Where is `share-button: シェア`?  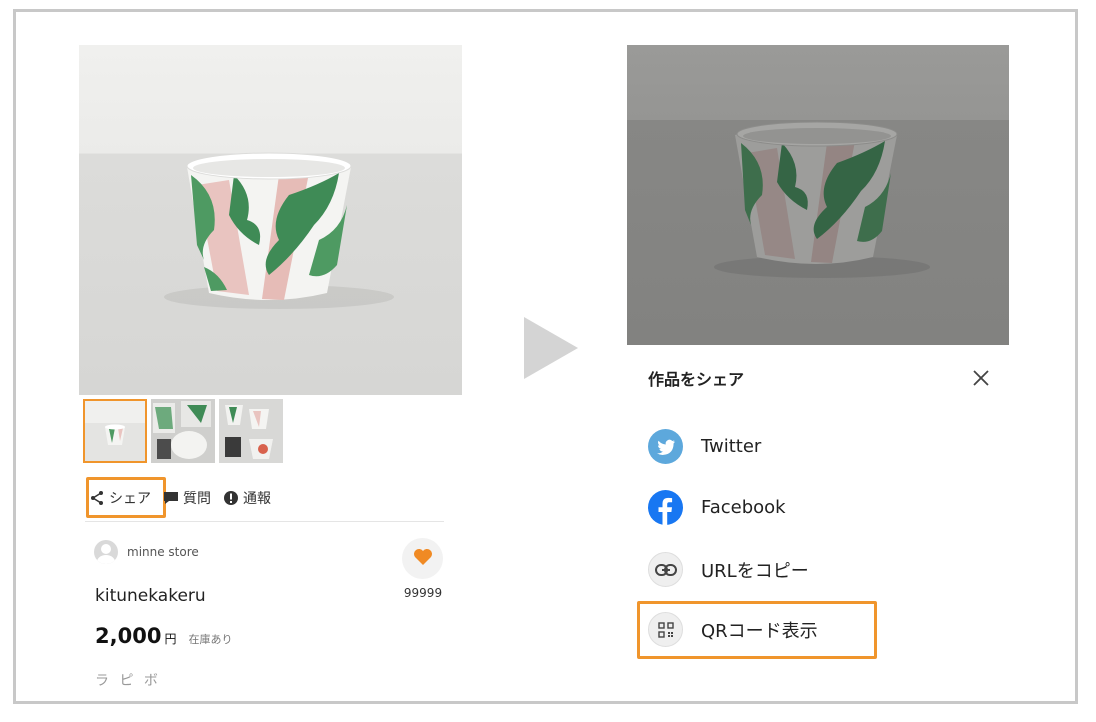 share-button: シェア is located at coordinates (120, 498).